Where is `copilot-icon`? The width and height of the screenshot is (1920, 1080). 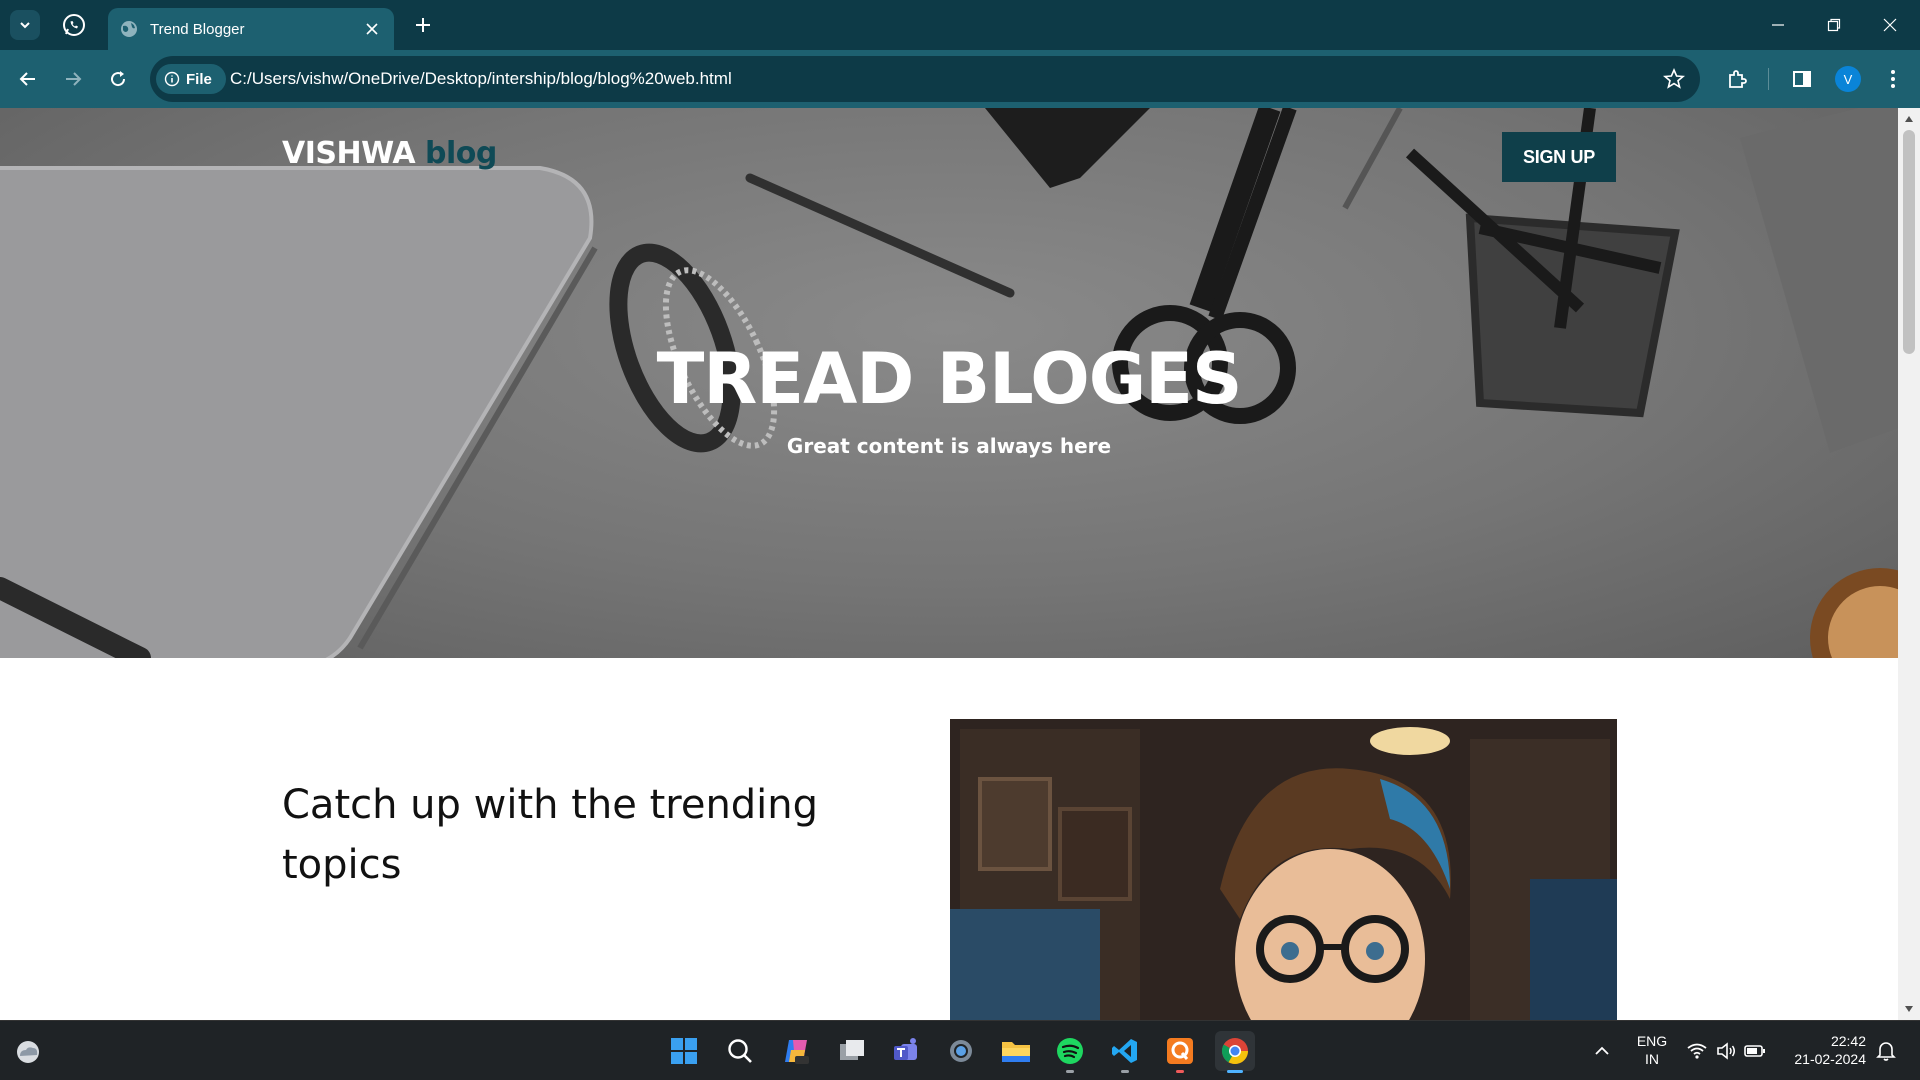
copilot-icon is located at coordinates (797, 1052).